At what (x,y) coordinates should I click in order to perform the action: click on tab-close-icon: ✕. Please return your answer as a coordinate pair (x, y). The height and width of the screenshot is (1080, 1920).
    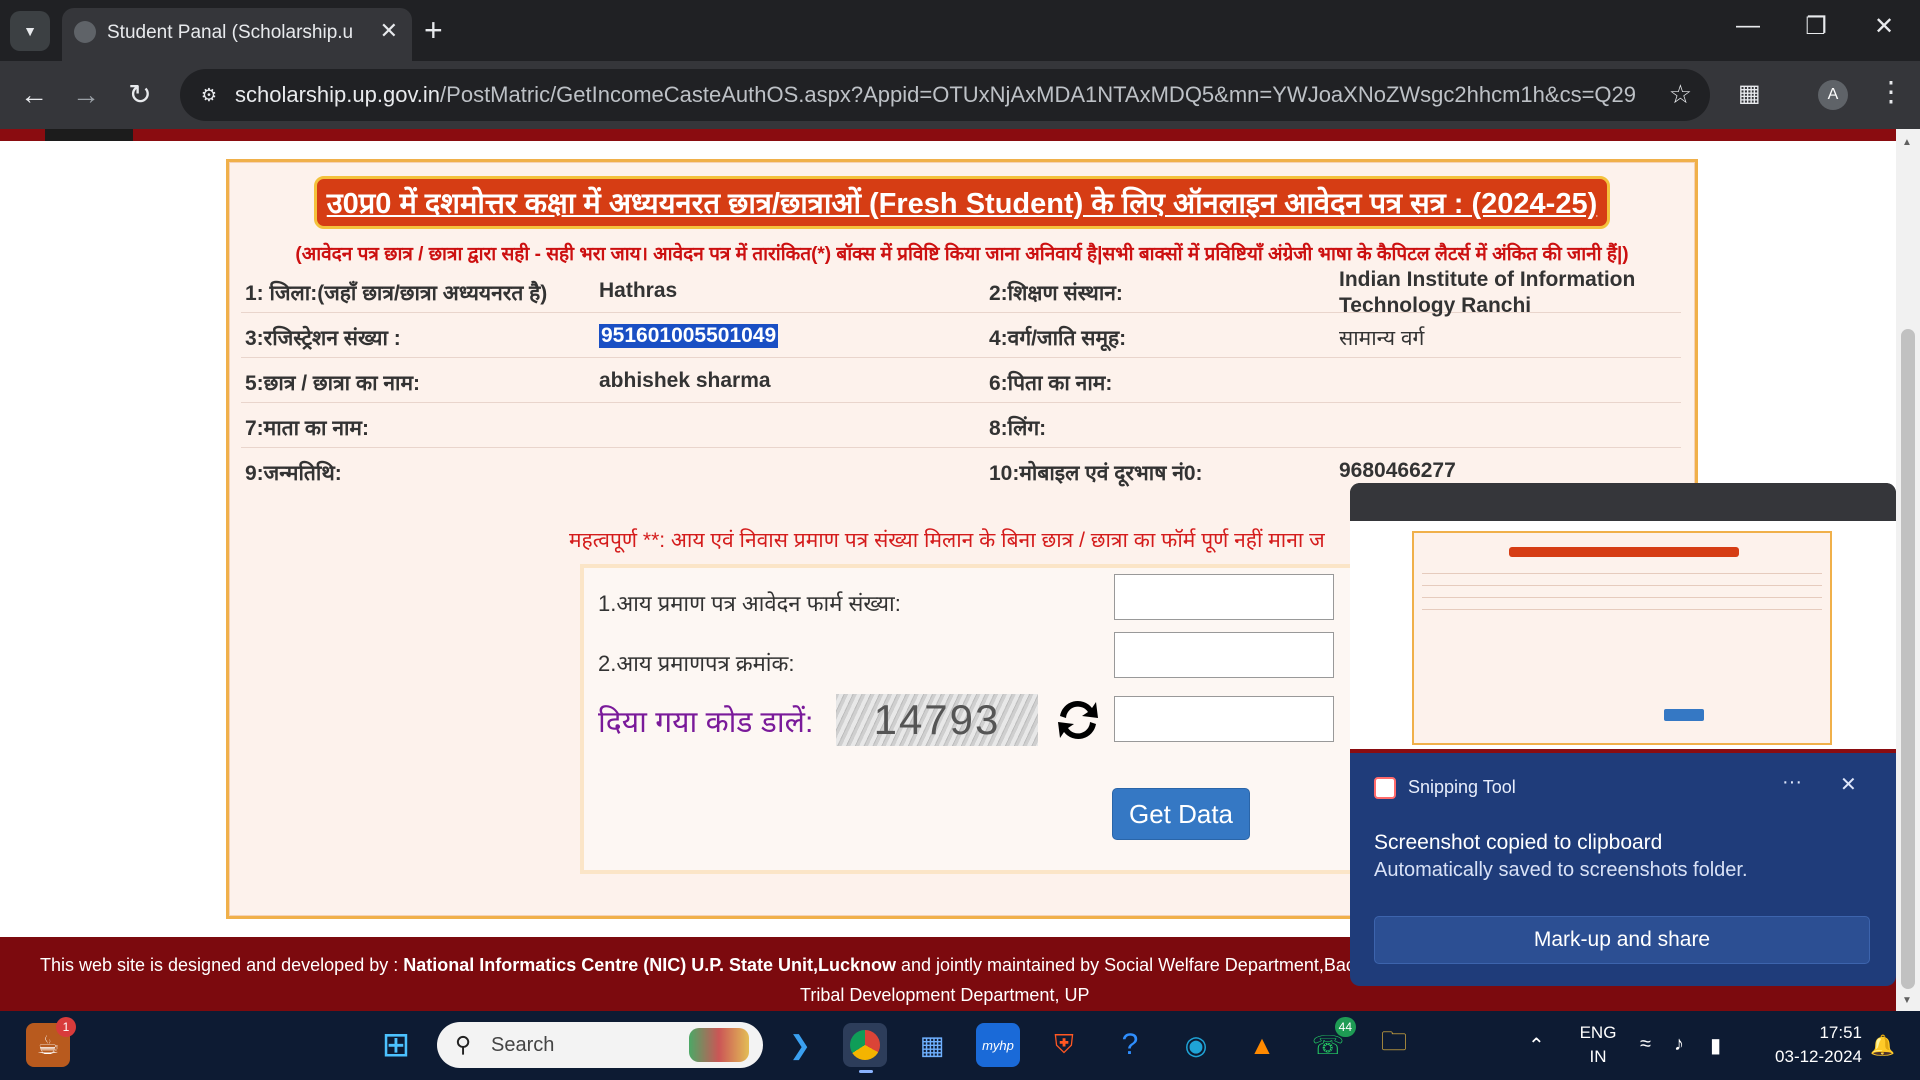
    Looking at the image, I should click on (389, 31).